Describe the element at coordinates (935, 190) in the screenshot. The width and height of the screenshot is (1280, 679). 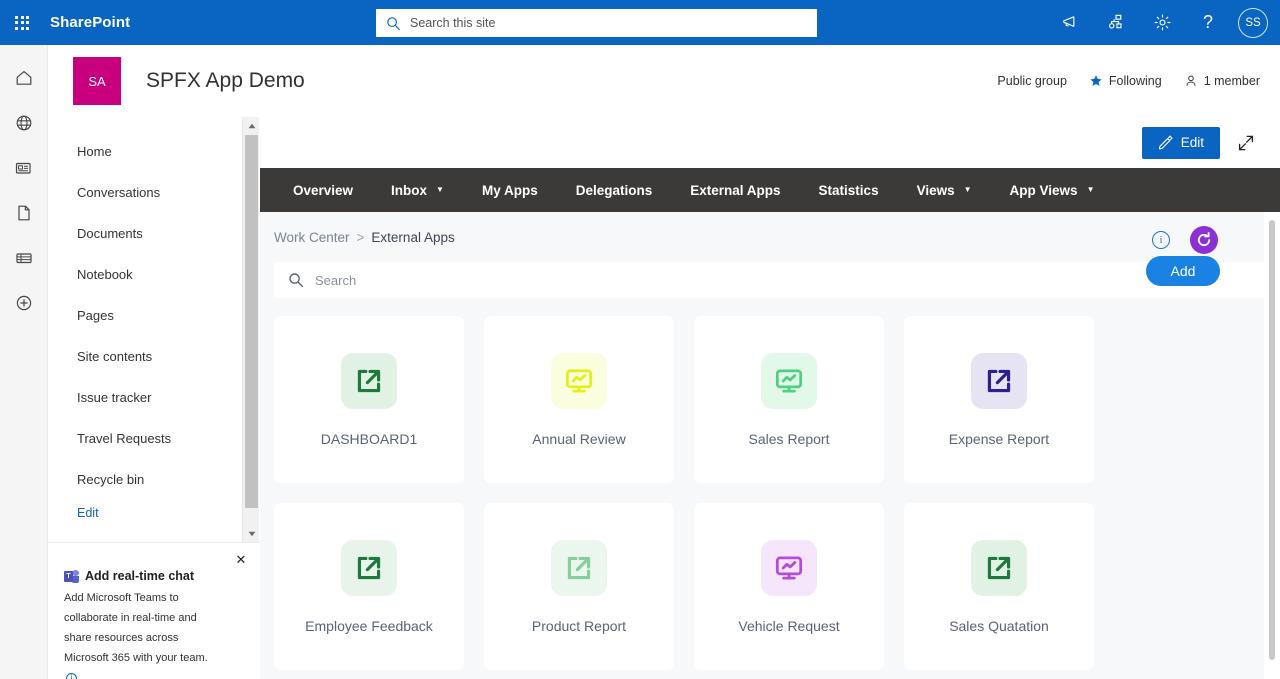
I see `tab-views-label: Views` at that location.